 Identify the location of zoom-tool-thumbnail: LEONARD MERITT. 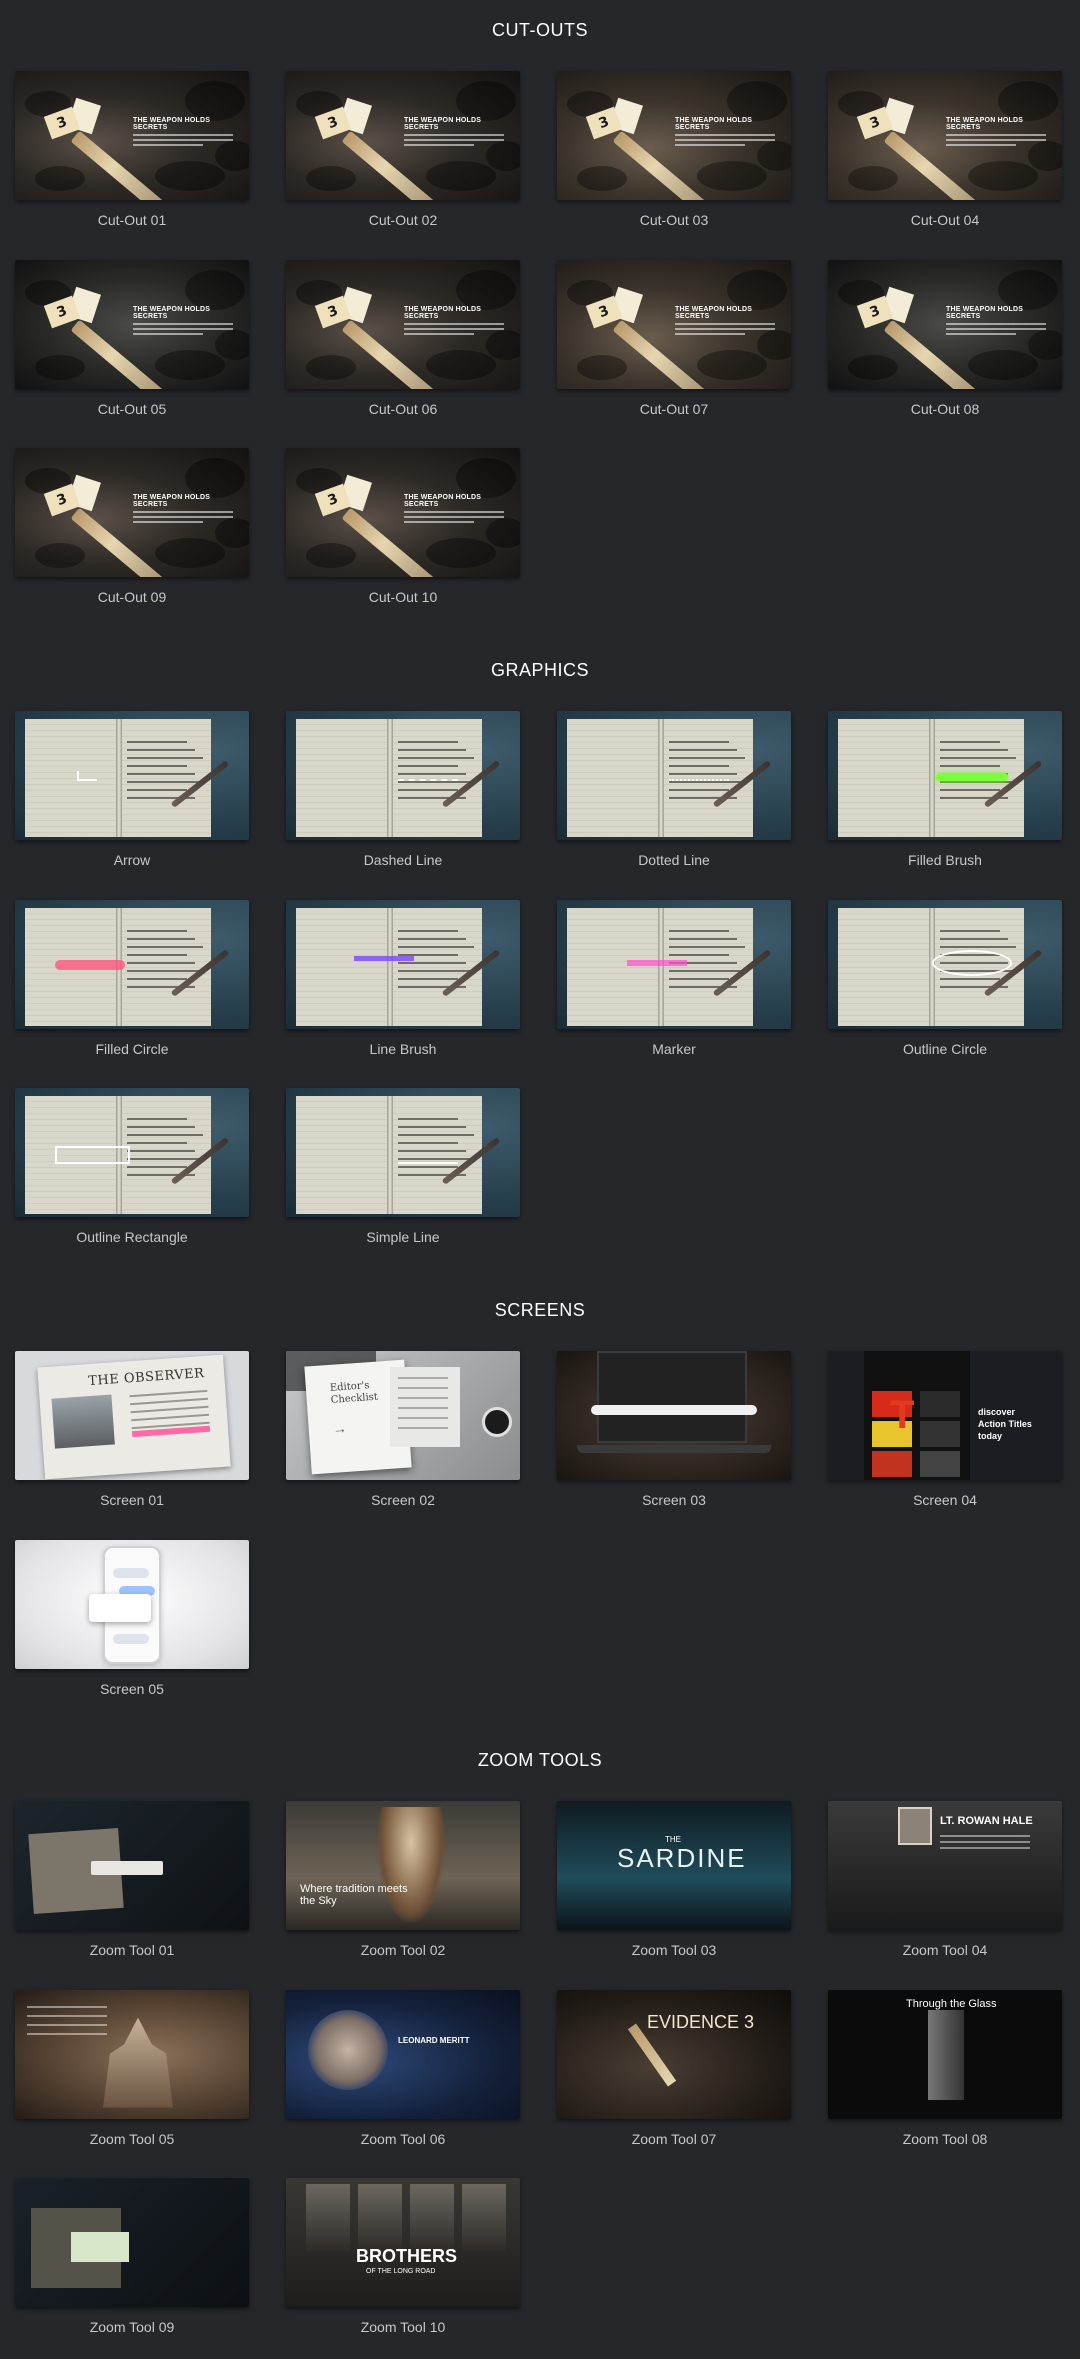
(403, 2054).